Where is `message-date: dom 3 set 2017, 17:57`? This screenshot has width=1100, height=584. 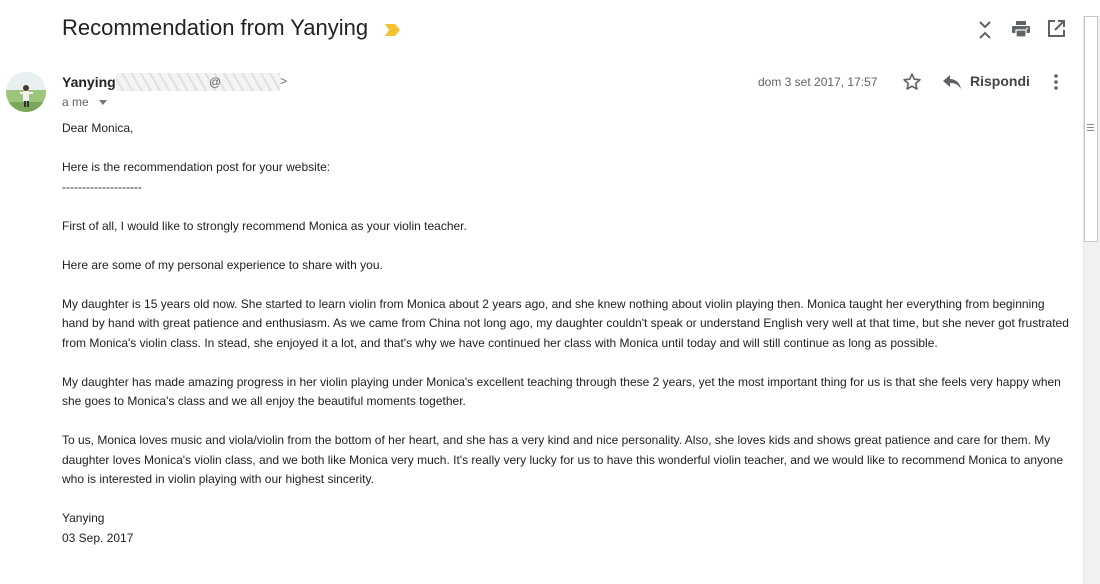 message-date: dom 3 set 2017, 17:57 is located at coordinates (818, 82).